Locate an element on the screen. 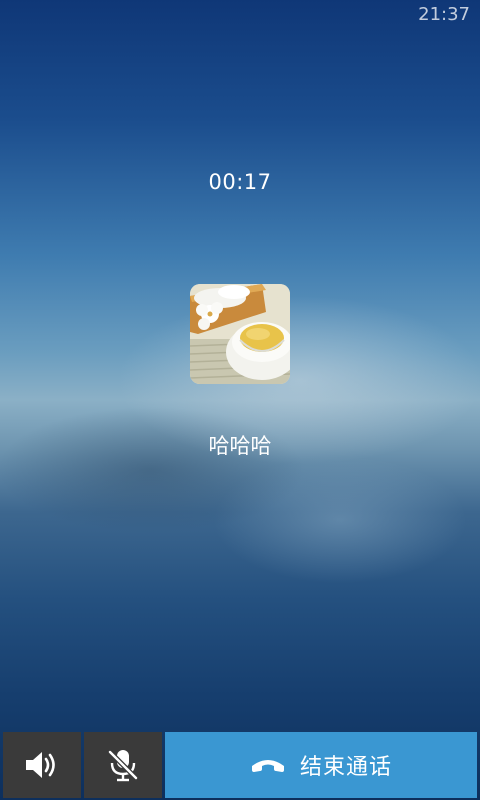 The width and height of the screenshot is (480, 800). contact-avatar is located at coordinates (240, 334).